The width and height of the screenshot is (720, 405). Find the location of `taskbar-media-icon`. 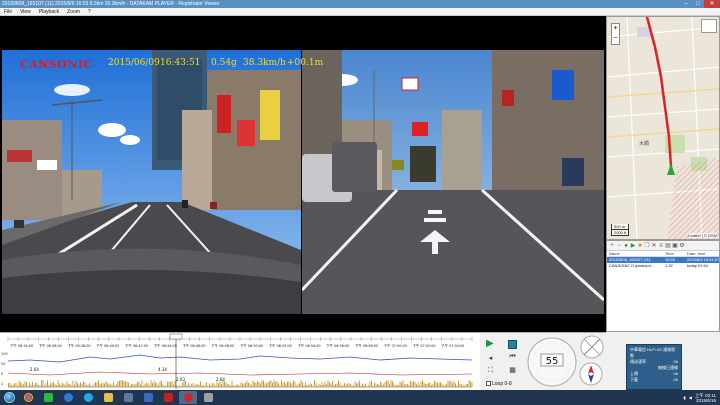

taskbar-media-icon is located at coordinates (128, 397).